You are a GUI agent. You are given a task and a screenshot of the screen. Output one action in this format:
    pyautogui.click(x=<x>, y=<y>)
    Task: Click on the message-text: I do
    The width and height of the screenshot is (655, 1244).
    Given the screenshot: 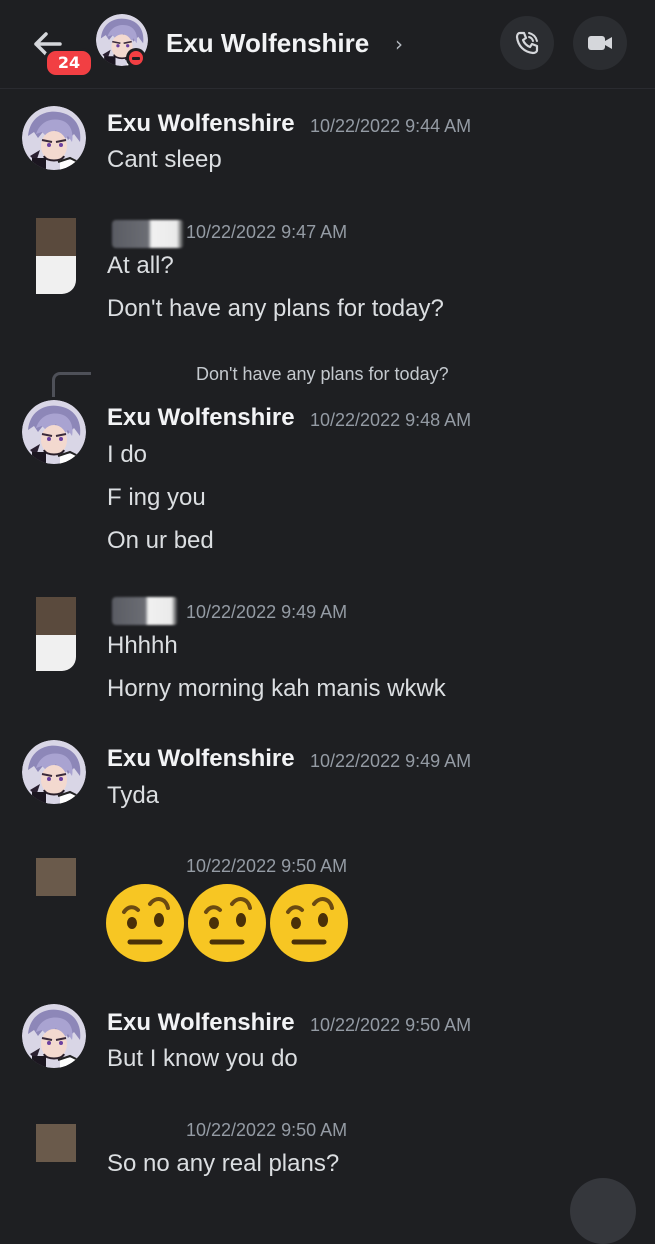 What is the action you would take?
    pyautogui.click(x=127, y=454)
    